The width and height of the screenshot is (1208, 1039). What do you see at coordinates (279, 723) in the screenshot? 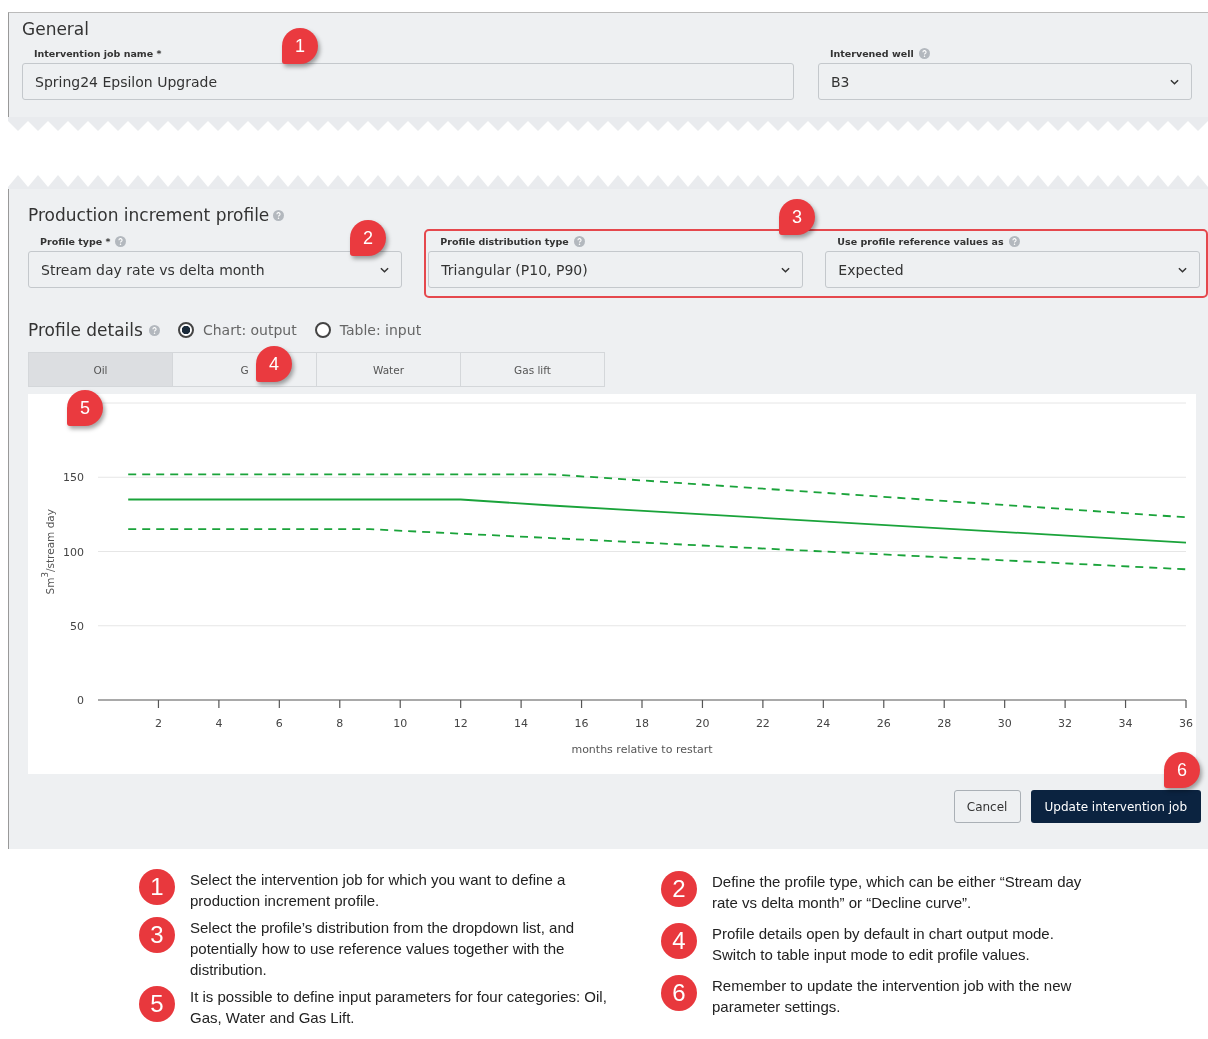
I see `x-tick-label: 6` at bounding box center [279, 723].